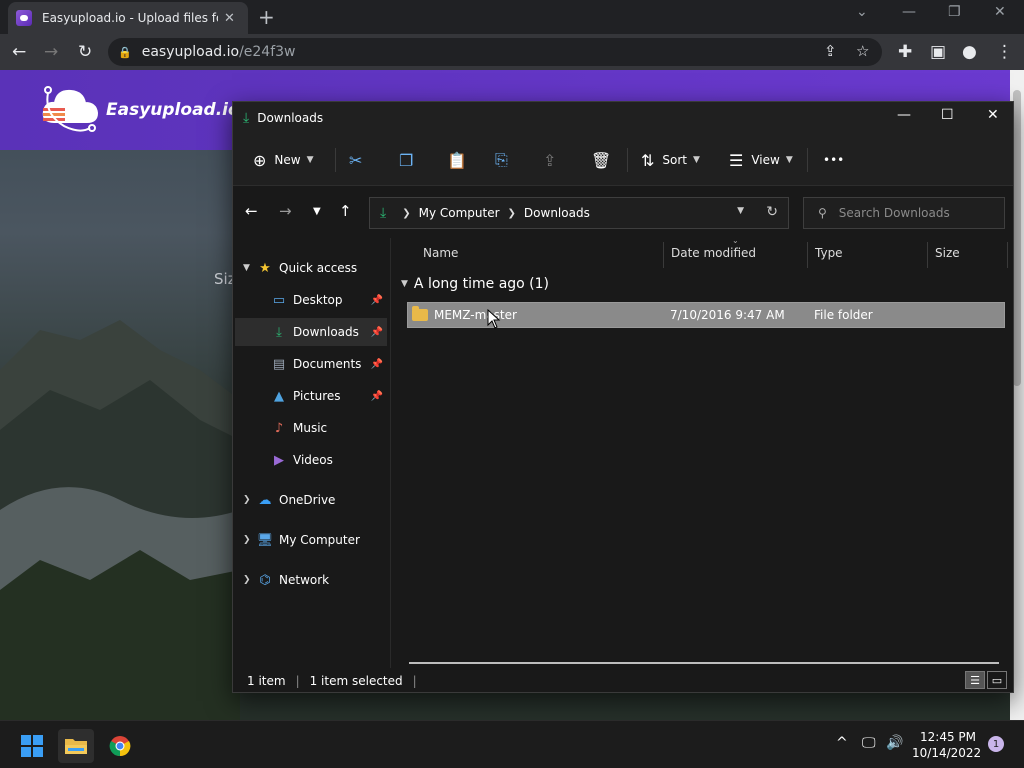 The height and width of the screenshot is (768, 1024). I want to click on nav-music: ♪ Music, so click(311, 428).